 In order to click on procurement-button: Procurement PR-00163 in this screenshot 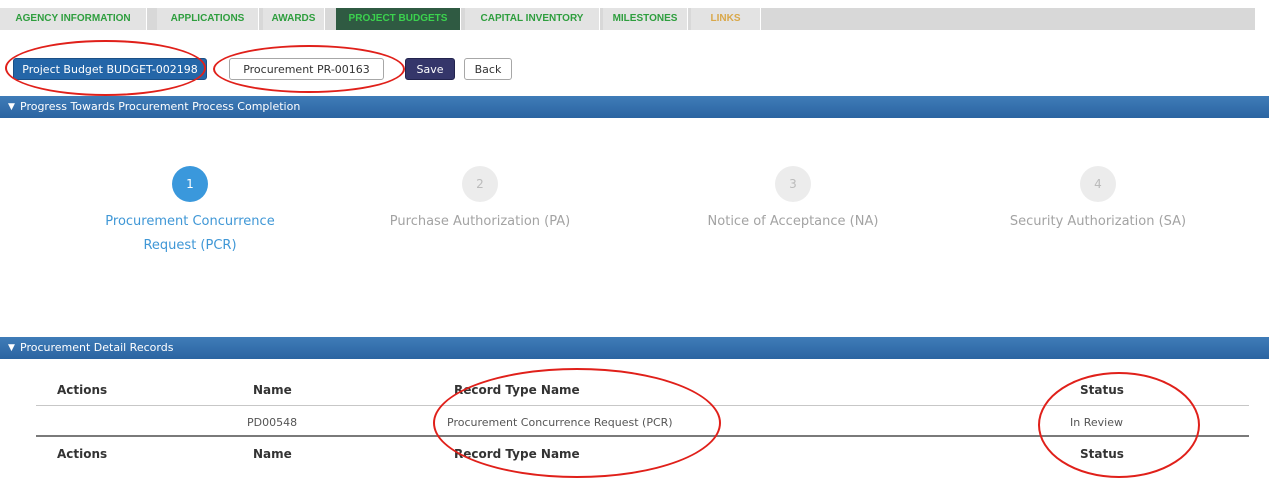, I will do `click(306, 69)`.